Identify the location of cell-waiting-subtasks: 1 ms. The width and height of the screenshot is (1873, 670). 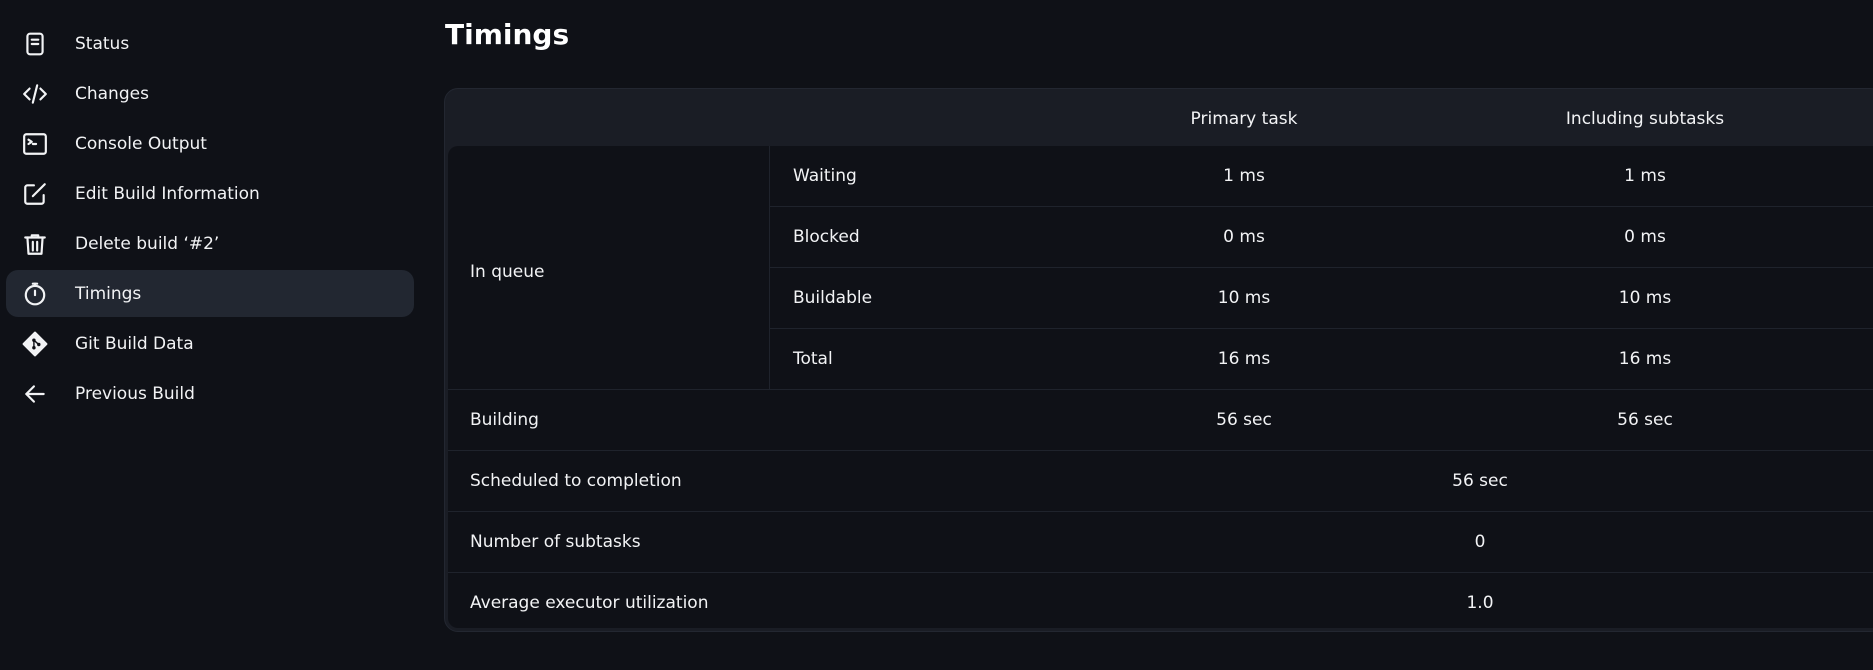
(1645, 176).